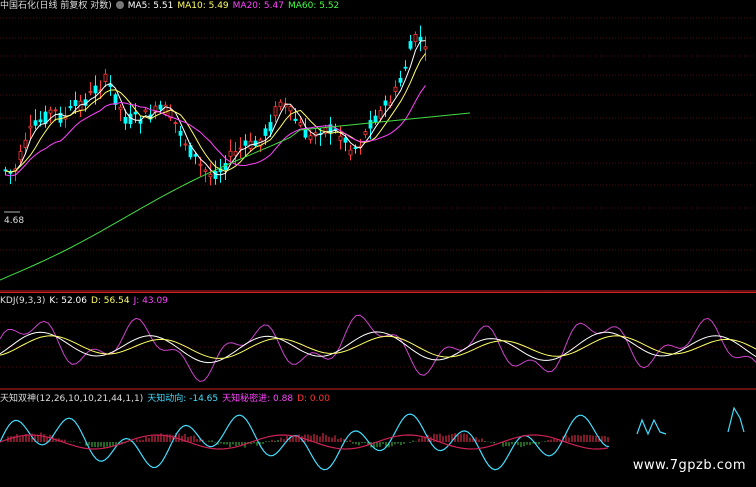  What do you see at coordinates (313, 6) in the screenshot?
I see `ma60-label: MA60: 5.52` at bounding box center [313, 6].